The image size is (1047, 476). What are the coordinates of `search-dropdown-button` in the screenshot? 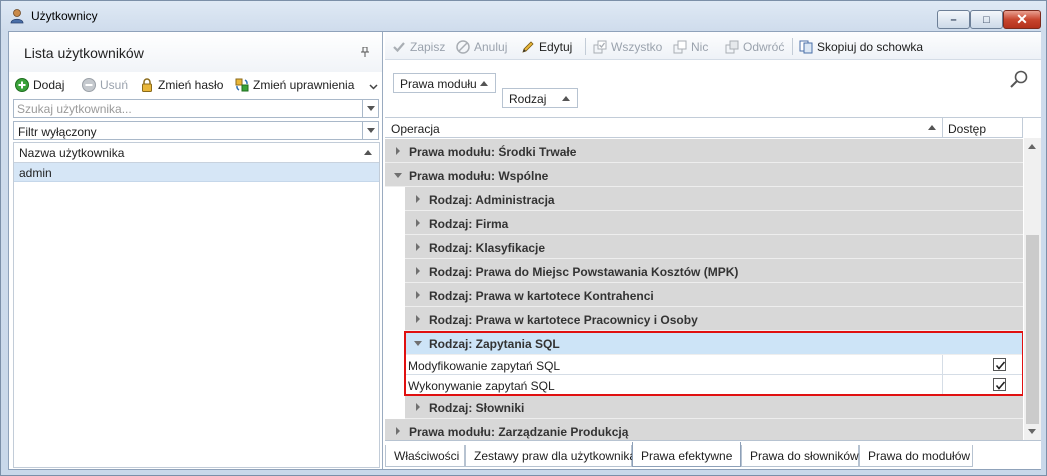 It's located at (370, 108).